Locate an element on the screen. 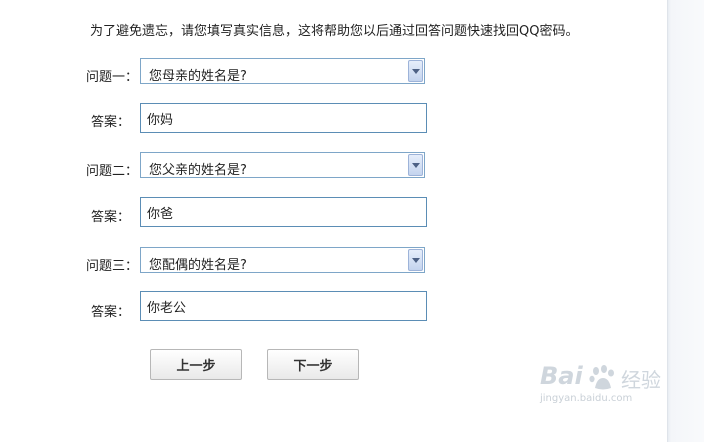 The width and height of the screenshot is (704, 442). next-step-button: 下一步 is located at coordinates (313, 364).